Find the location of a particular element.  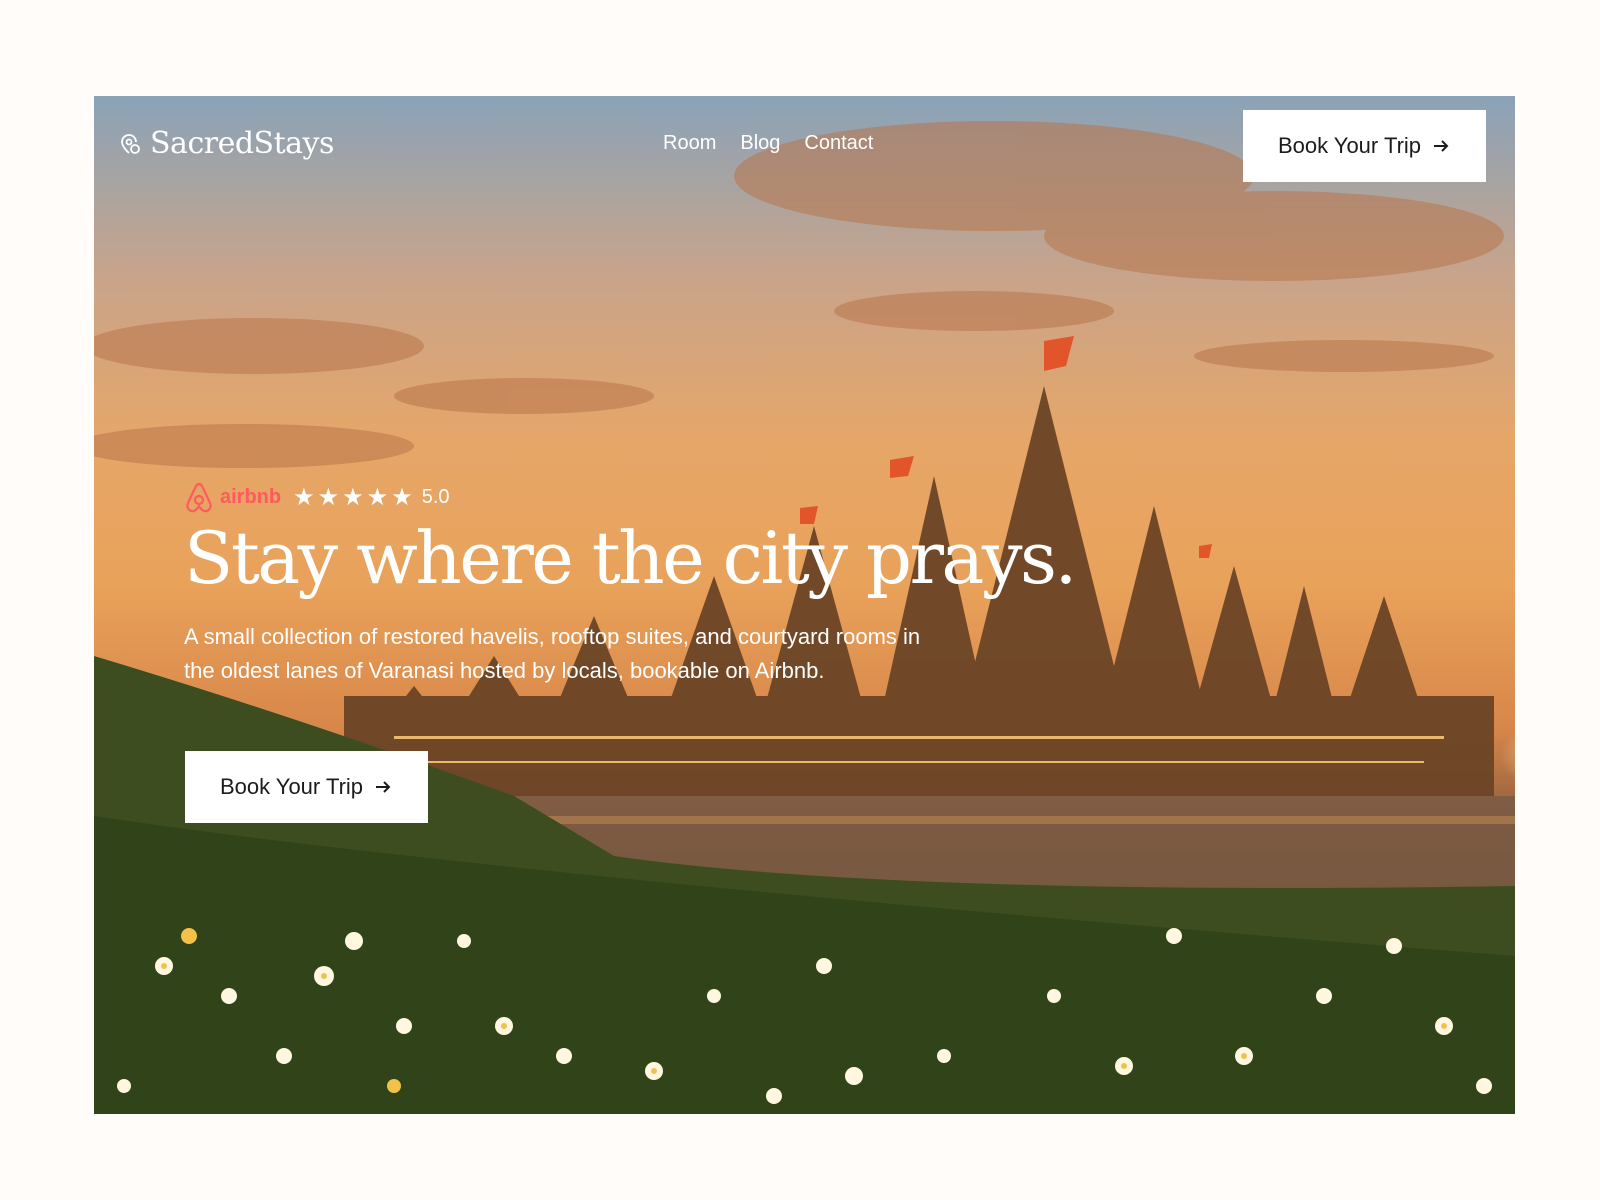

airbnb-logo-icon is located at coordinates (199, 497).